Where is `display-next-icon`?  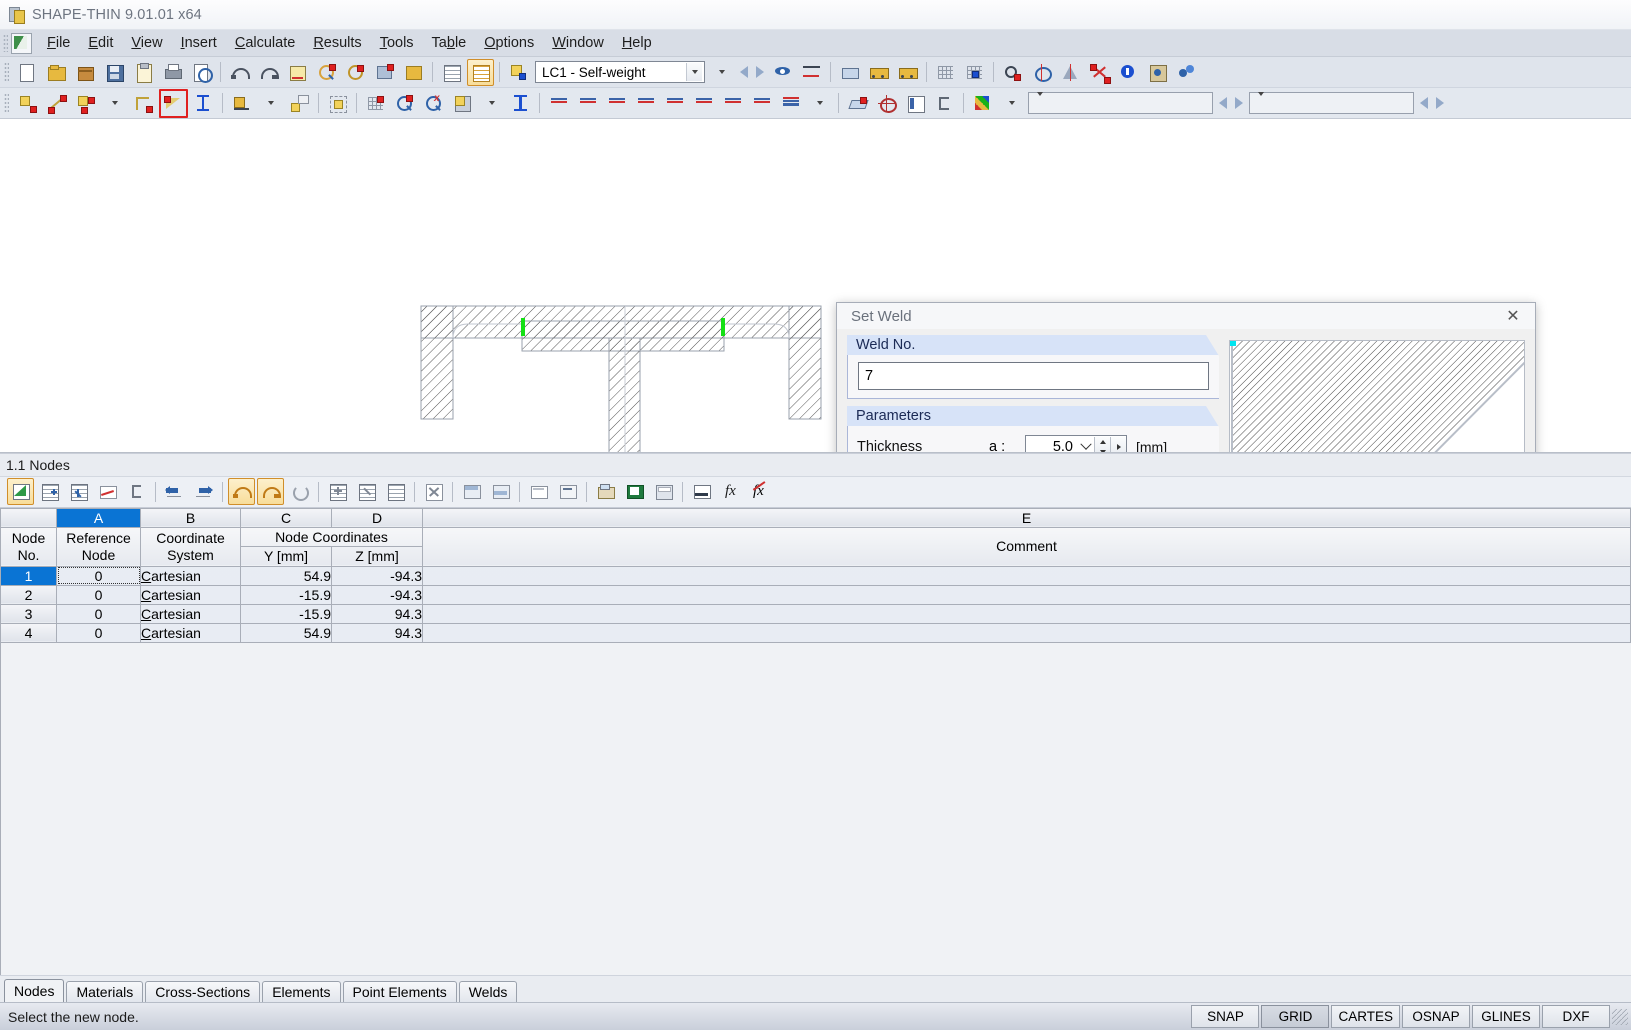 display-next-icon is located at coordinates (1239, 103).